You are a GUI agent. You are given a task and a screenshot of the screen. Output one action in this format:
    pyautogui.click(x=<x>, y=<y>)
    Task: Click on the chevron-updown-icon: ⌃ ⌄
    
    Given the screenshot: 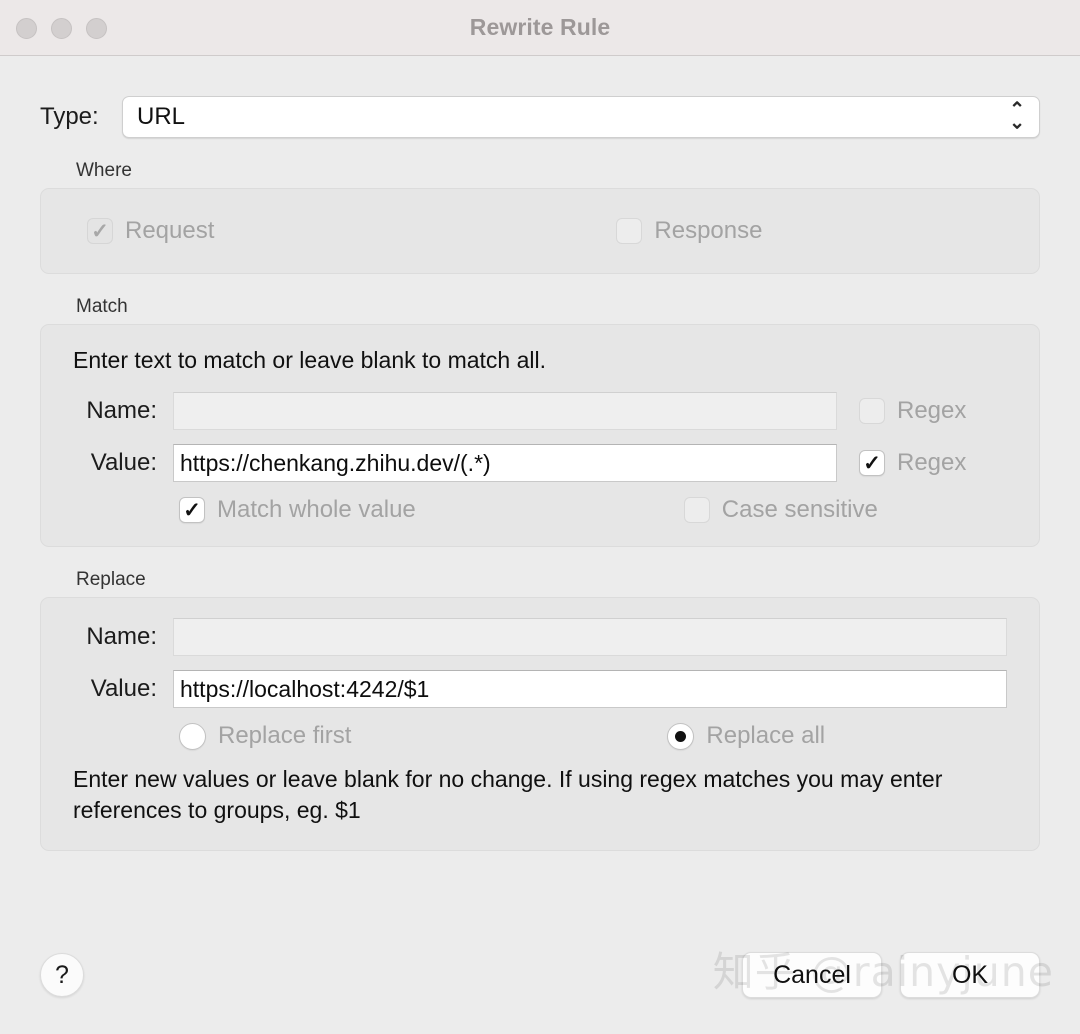 What is the action you would take?
    pyautogui.click(x=1017, y=117)
    